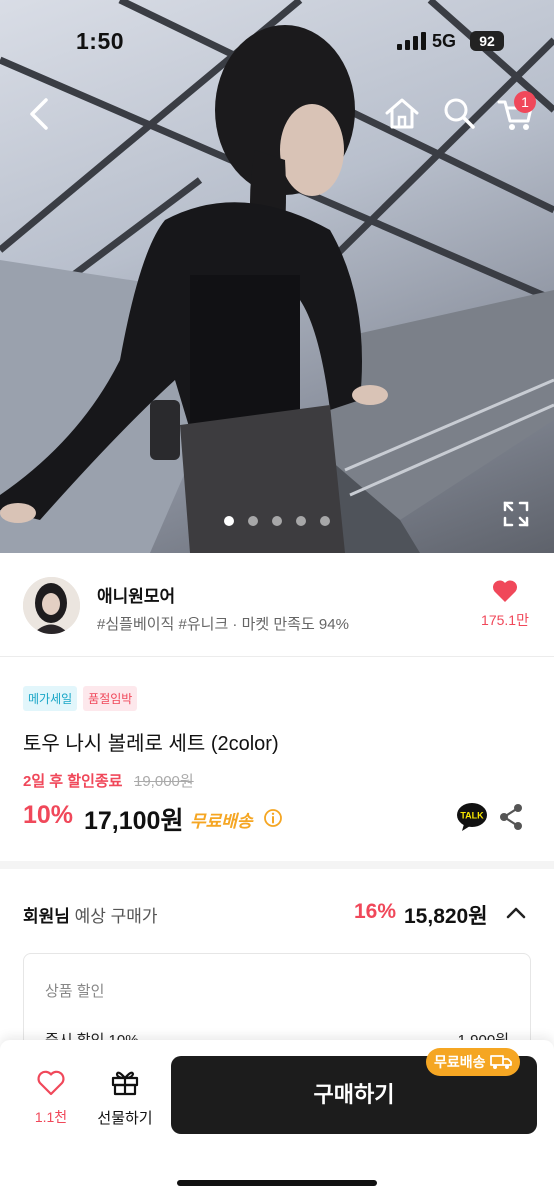  Describe the element at coordinates (525, 102) in the screenshot. I see `cart-count-badge: 1` at that location.